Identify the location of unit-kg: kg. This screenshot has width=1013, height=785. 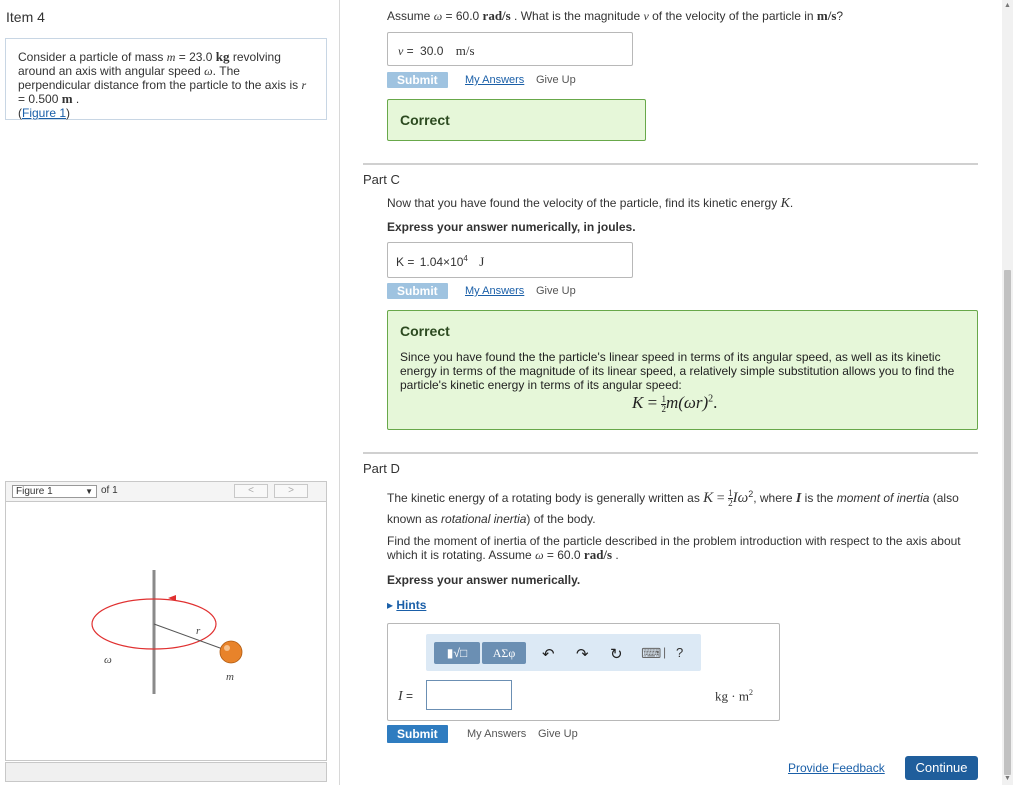
(721, 696).